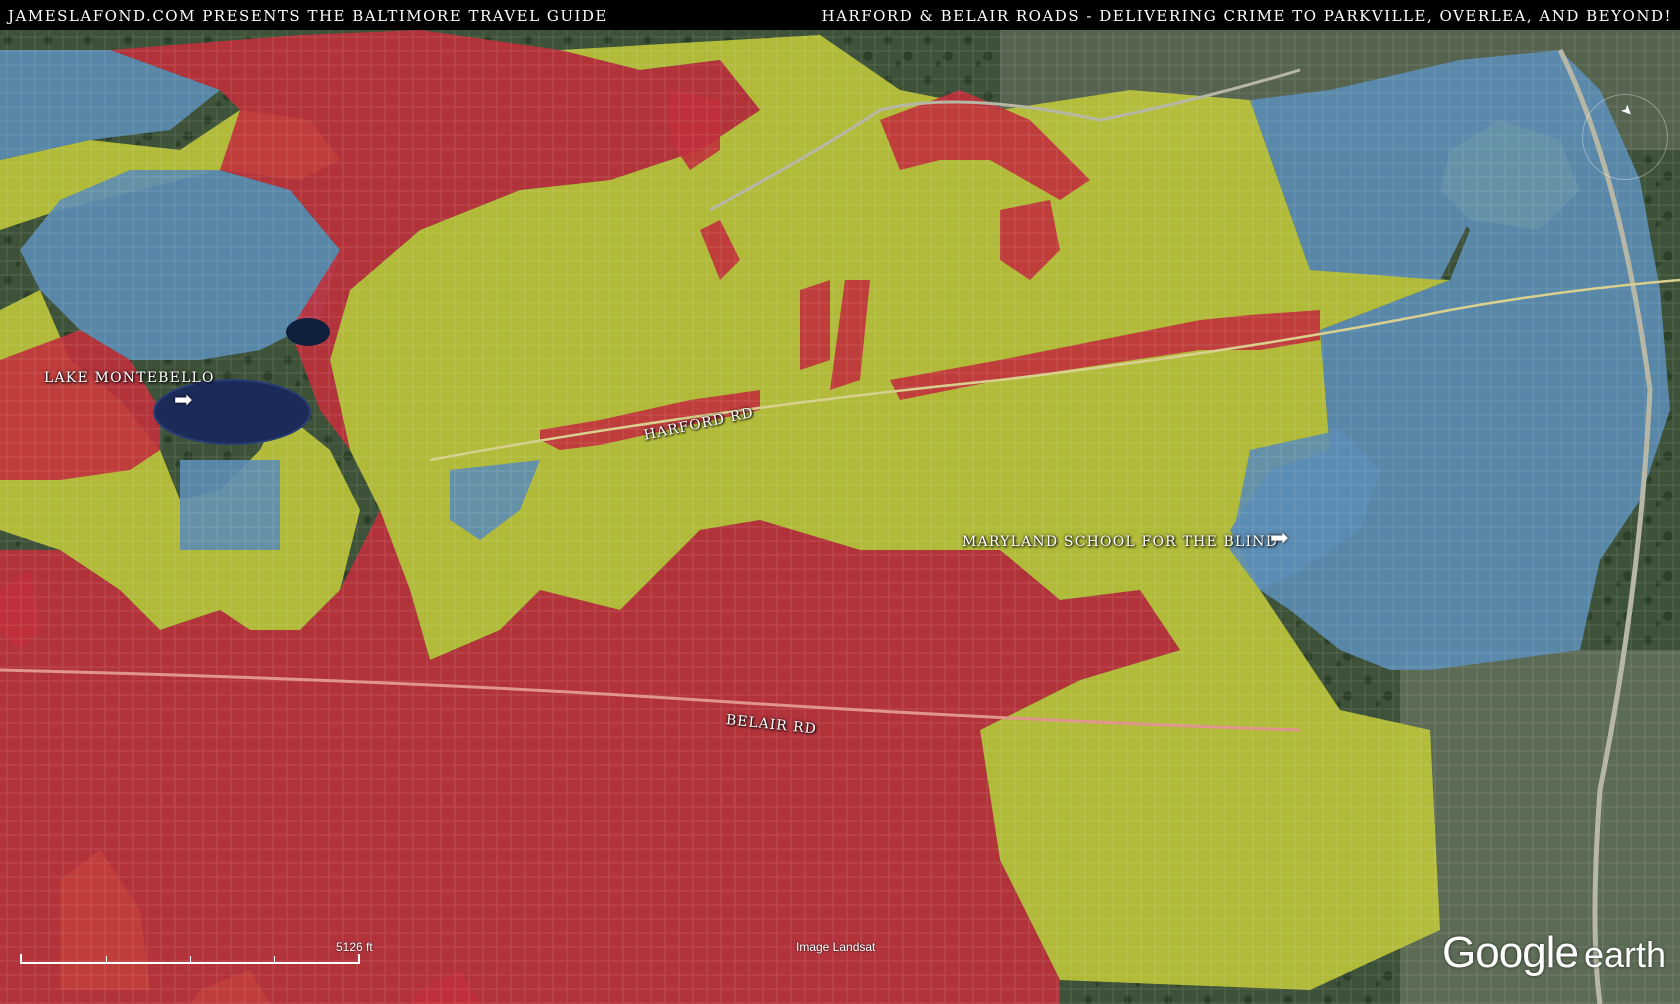 The height and width of the screenshot is (1004, 1680). I want to click on scale-bar, so click(190, 959).